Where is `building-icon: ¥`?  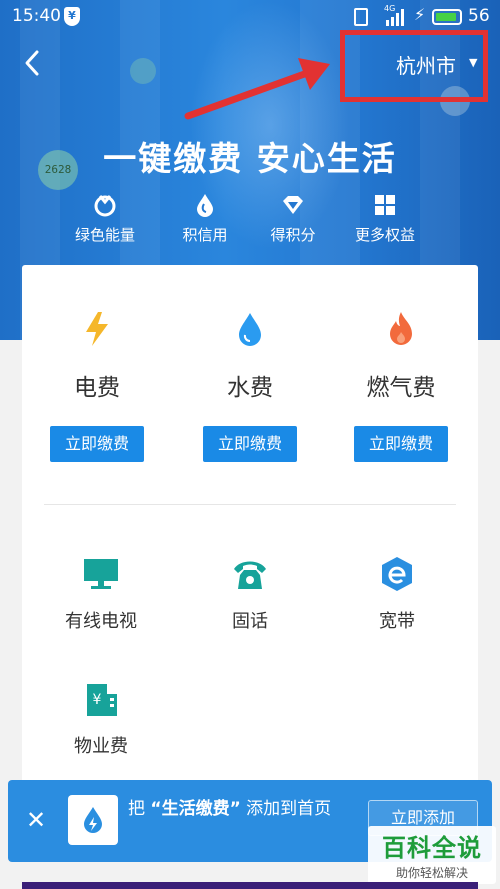
building-icon: ¥ is located at coordinates (102, 700).